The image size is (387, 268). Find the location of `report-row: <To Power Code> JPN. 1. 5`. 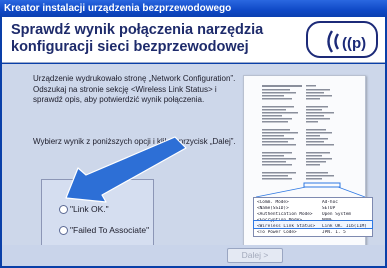

report-row: <To Power Code> JPN. 1. 5 is located at coordinates (313, 233).